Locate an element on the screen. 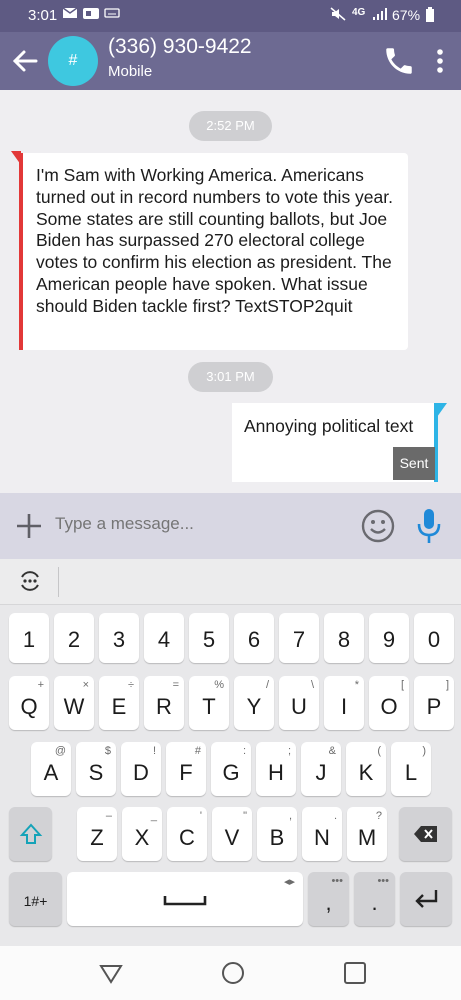 This screenshot has height=1000, width=461. key-label: 1 is located at coordinates (29, 639).